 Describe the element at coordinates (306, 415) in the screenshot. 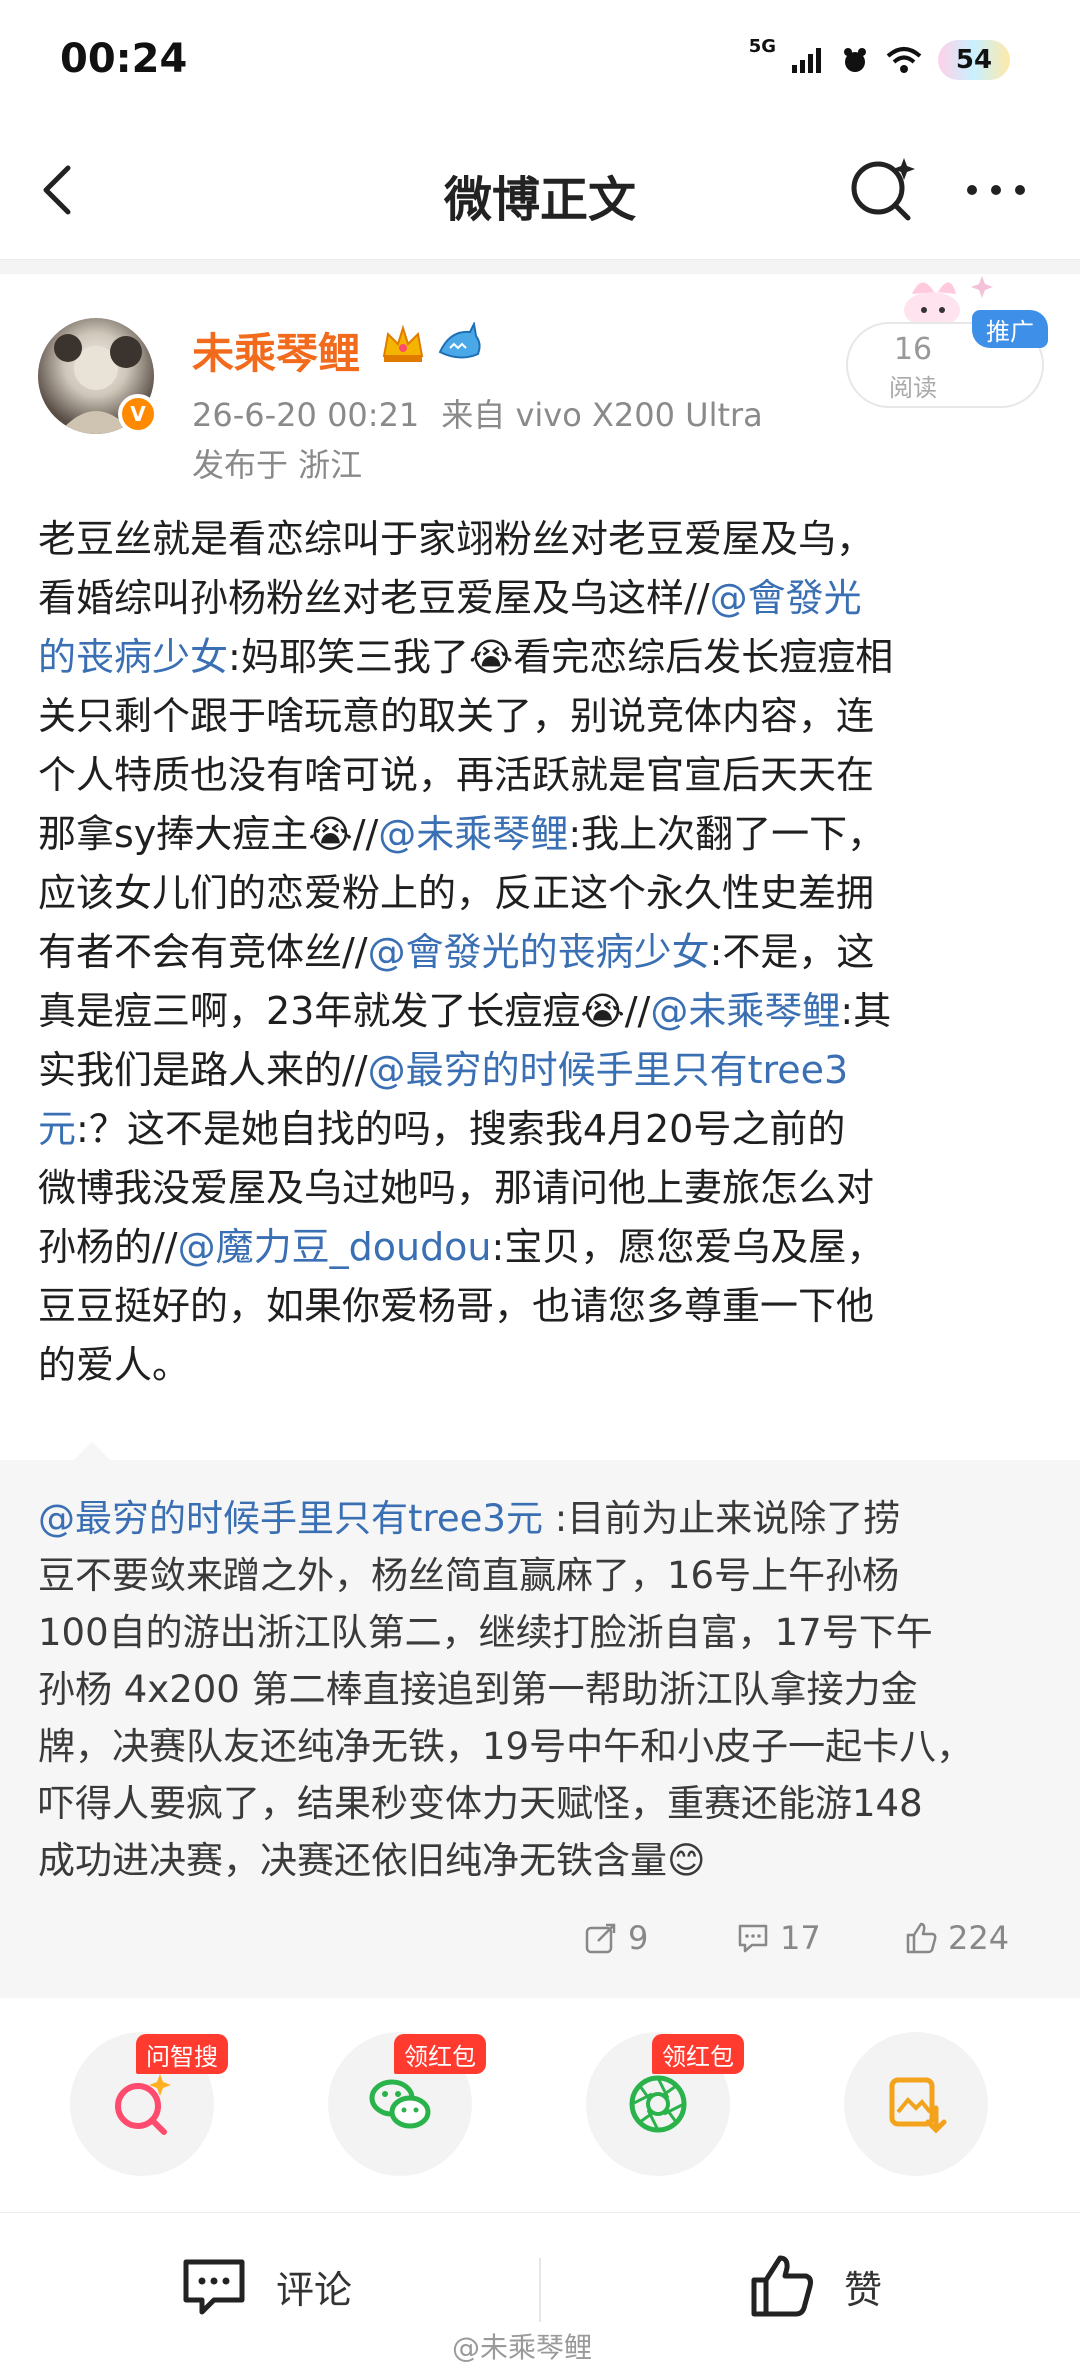

I see `post-timestamp: 26-6-20 00:21` at that location.